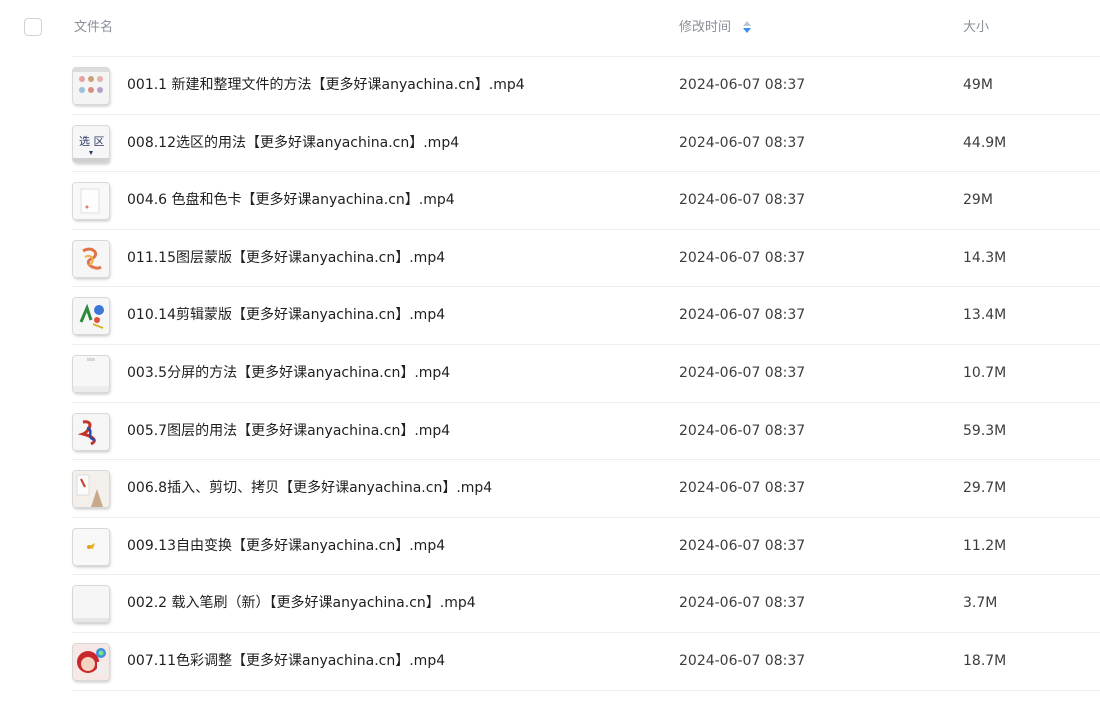 The height and width of the screenshot is (710, 1100). Describe the element at coordinates (93, 28) in the screenshot. I see `column-header-name: 文件名` at that location.